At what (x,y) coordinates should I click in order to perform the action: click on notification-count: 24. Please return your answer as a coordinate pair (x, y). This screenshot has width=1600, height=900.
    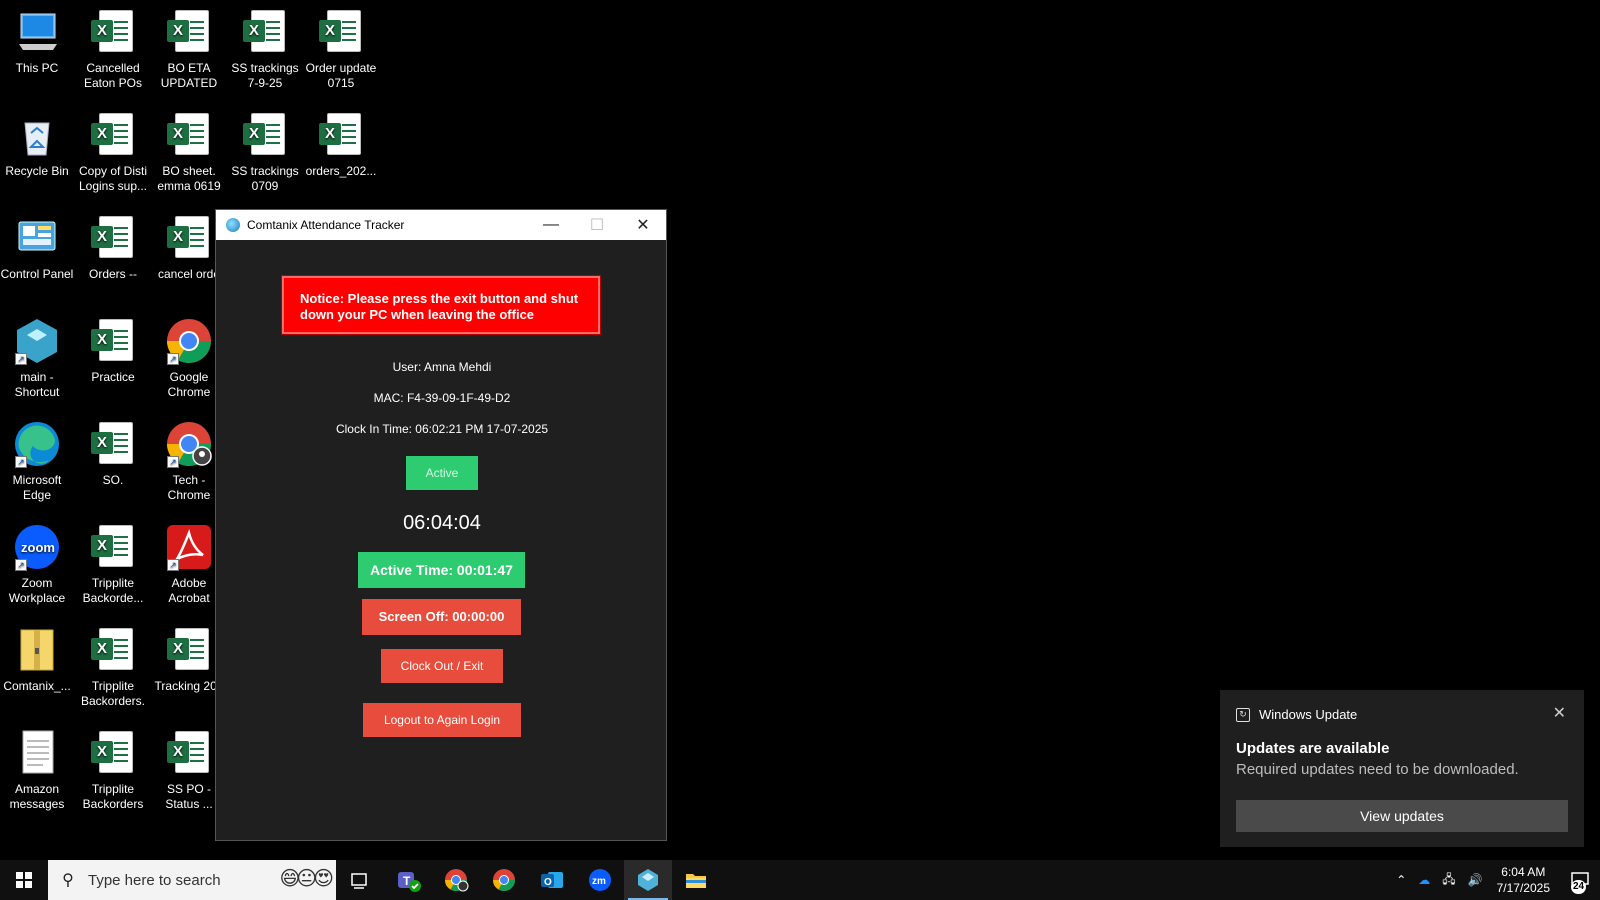
    Looking at the image, I should click on (1578, 887).